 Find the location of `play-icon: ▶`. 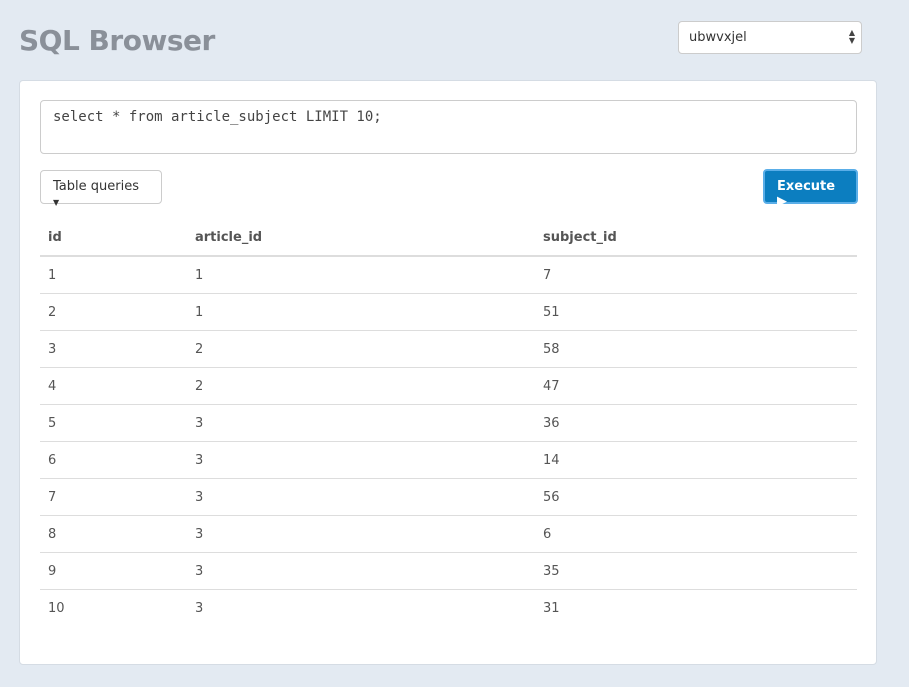

play-icon: ▶ is located at coordinates (782, 201).